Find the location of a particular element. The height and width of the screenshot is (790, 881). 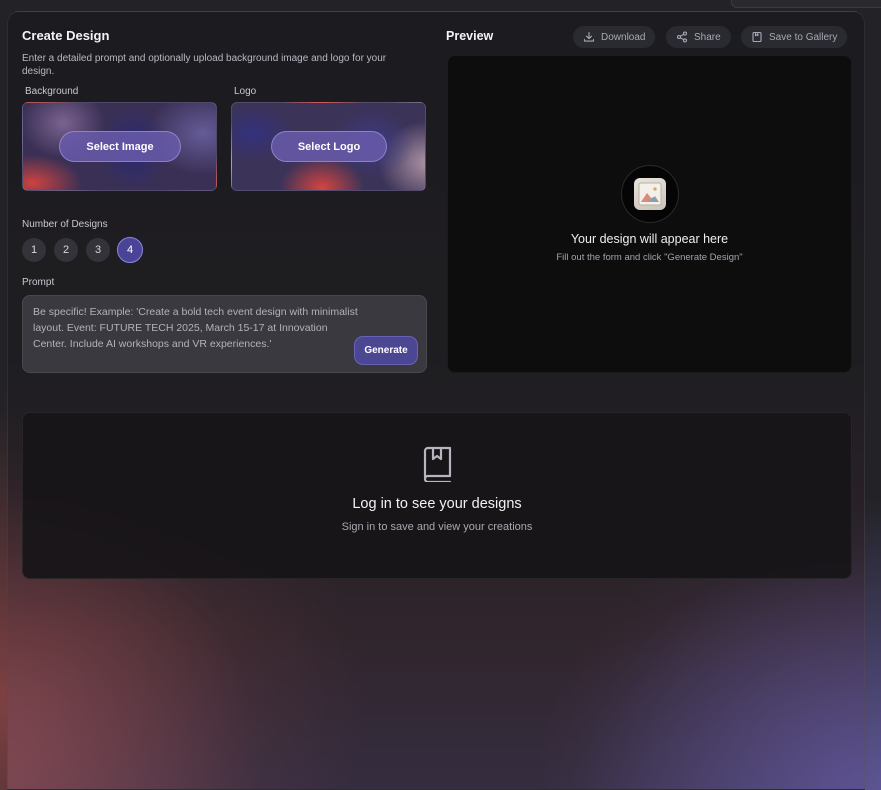

save-to-gallery-button: Save to Gallery is located at coordinates (794, 37).